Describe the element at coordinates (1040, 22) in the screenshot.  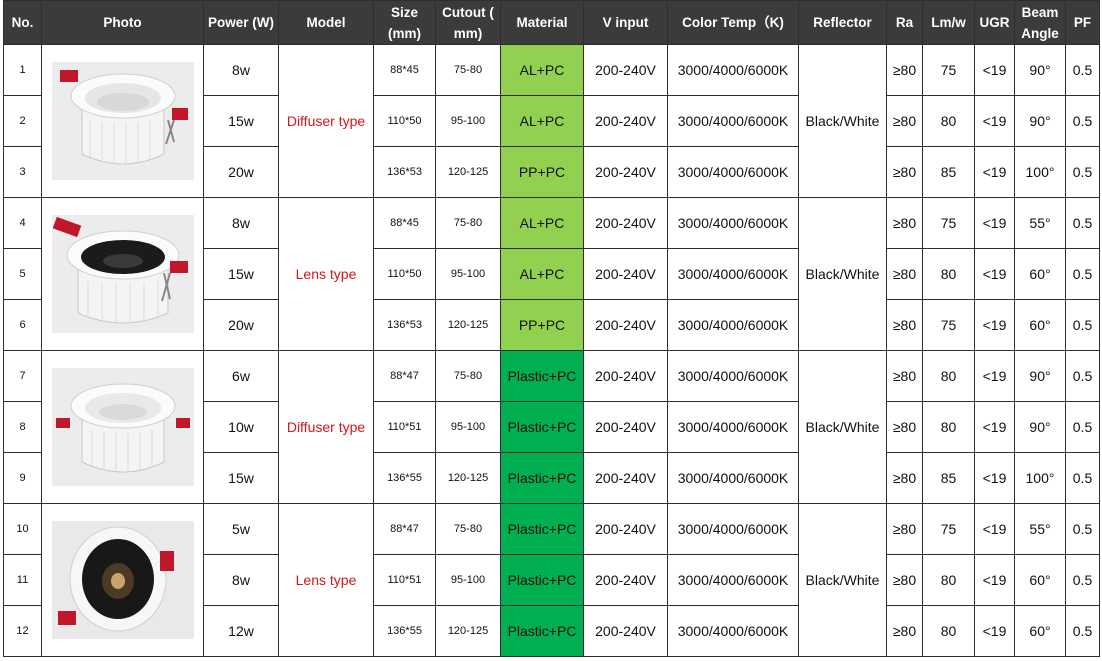
I see `col-header-beam: Beam Angle` at that location.